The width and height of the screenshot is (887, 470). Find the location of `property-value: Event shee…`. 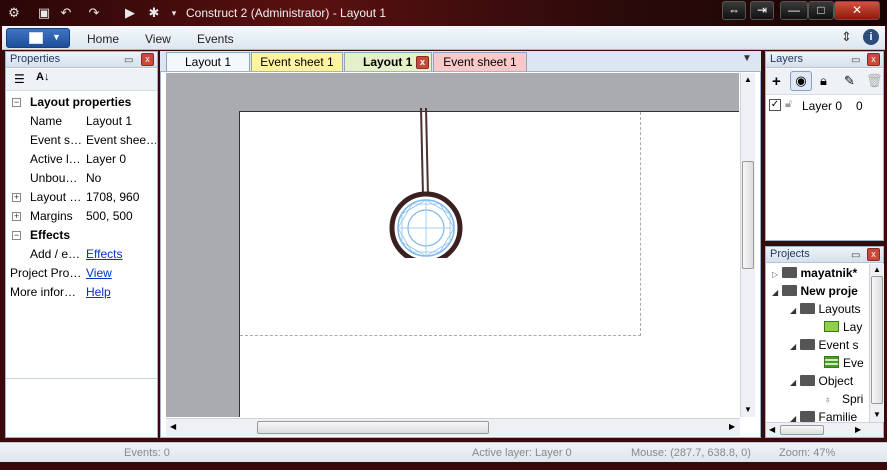

property-value: Event shee… is located at coordinates (121, 140).